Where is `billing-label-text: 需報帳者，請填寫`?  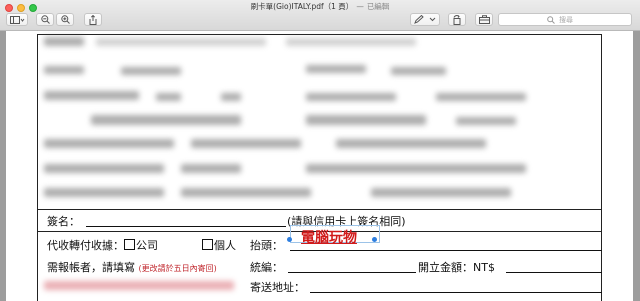 billing-label-text: 需報帳者，請填寫 is located at coordinates (91, 267).